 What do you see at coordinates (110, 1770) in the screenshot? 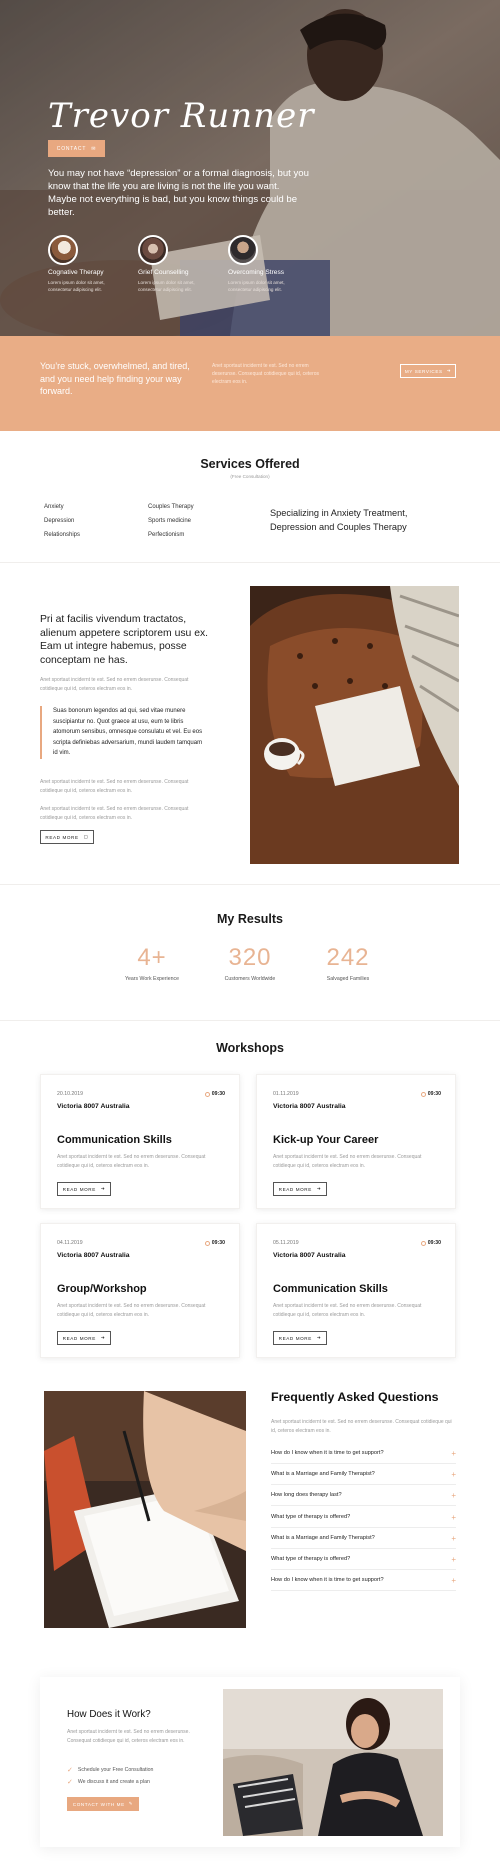
I see `step-item: ✓ Schedule your Free Consultation` at bounding box center [110, 1770].